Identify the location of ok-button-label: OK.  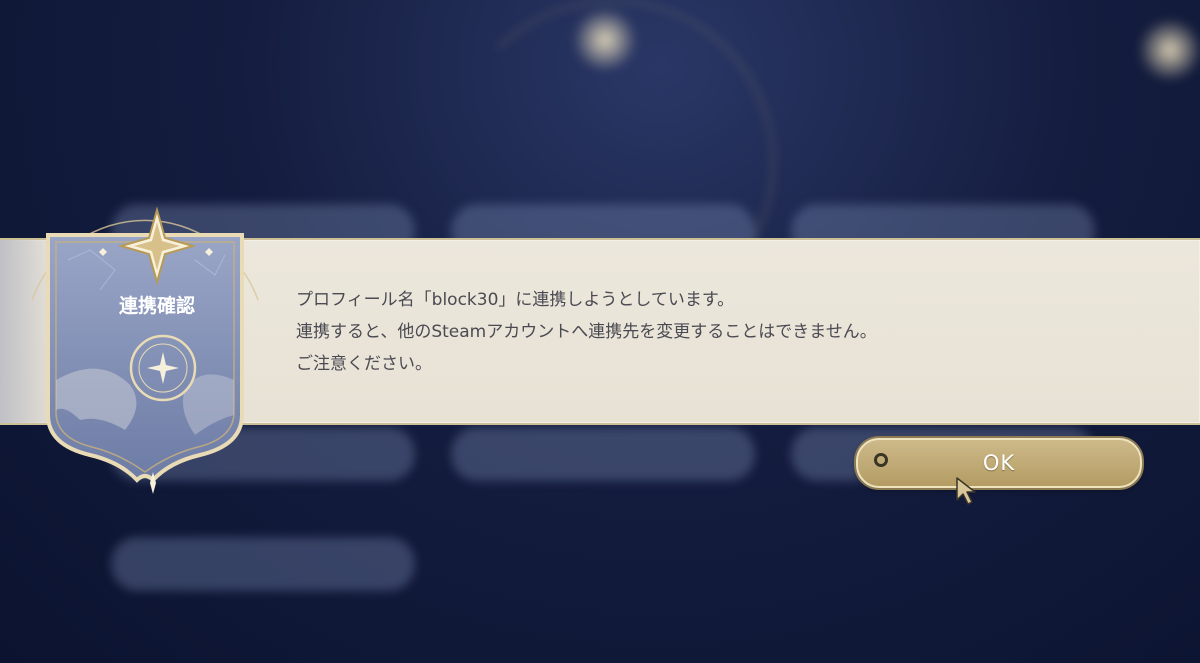
(999, 463).